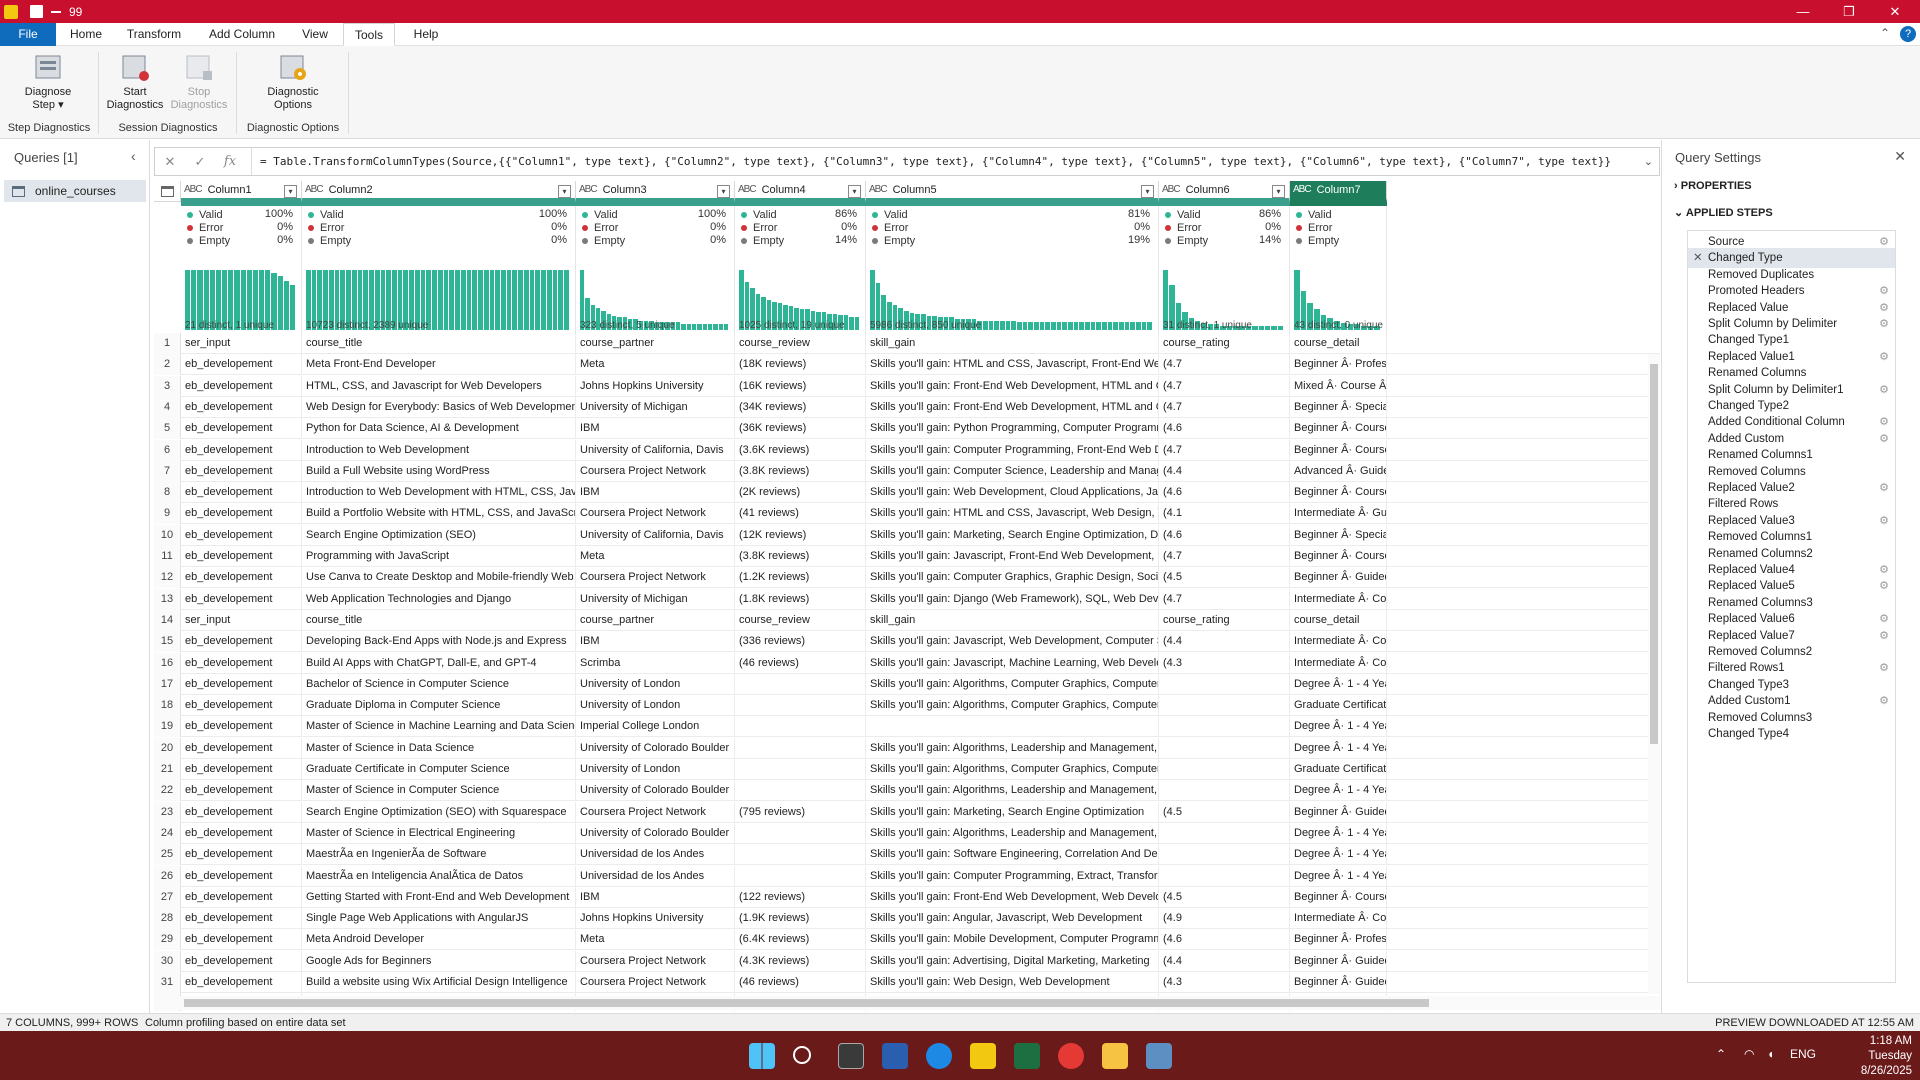 The height and width of the screenshot is (1080, 1920). What do you see at coordinates (655, 684) in the screenshot?
I see `table-cell: University of London` at bounding box center [655, 684].